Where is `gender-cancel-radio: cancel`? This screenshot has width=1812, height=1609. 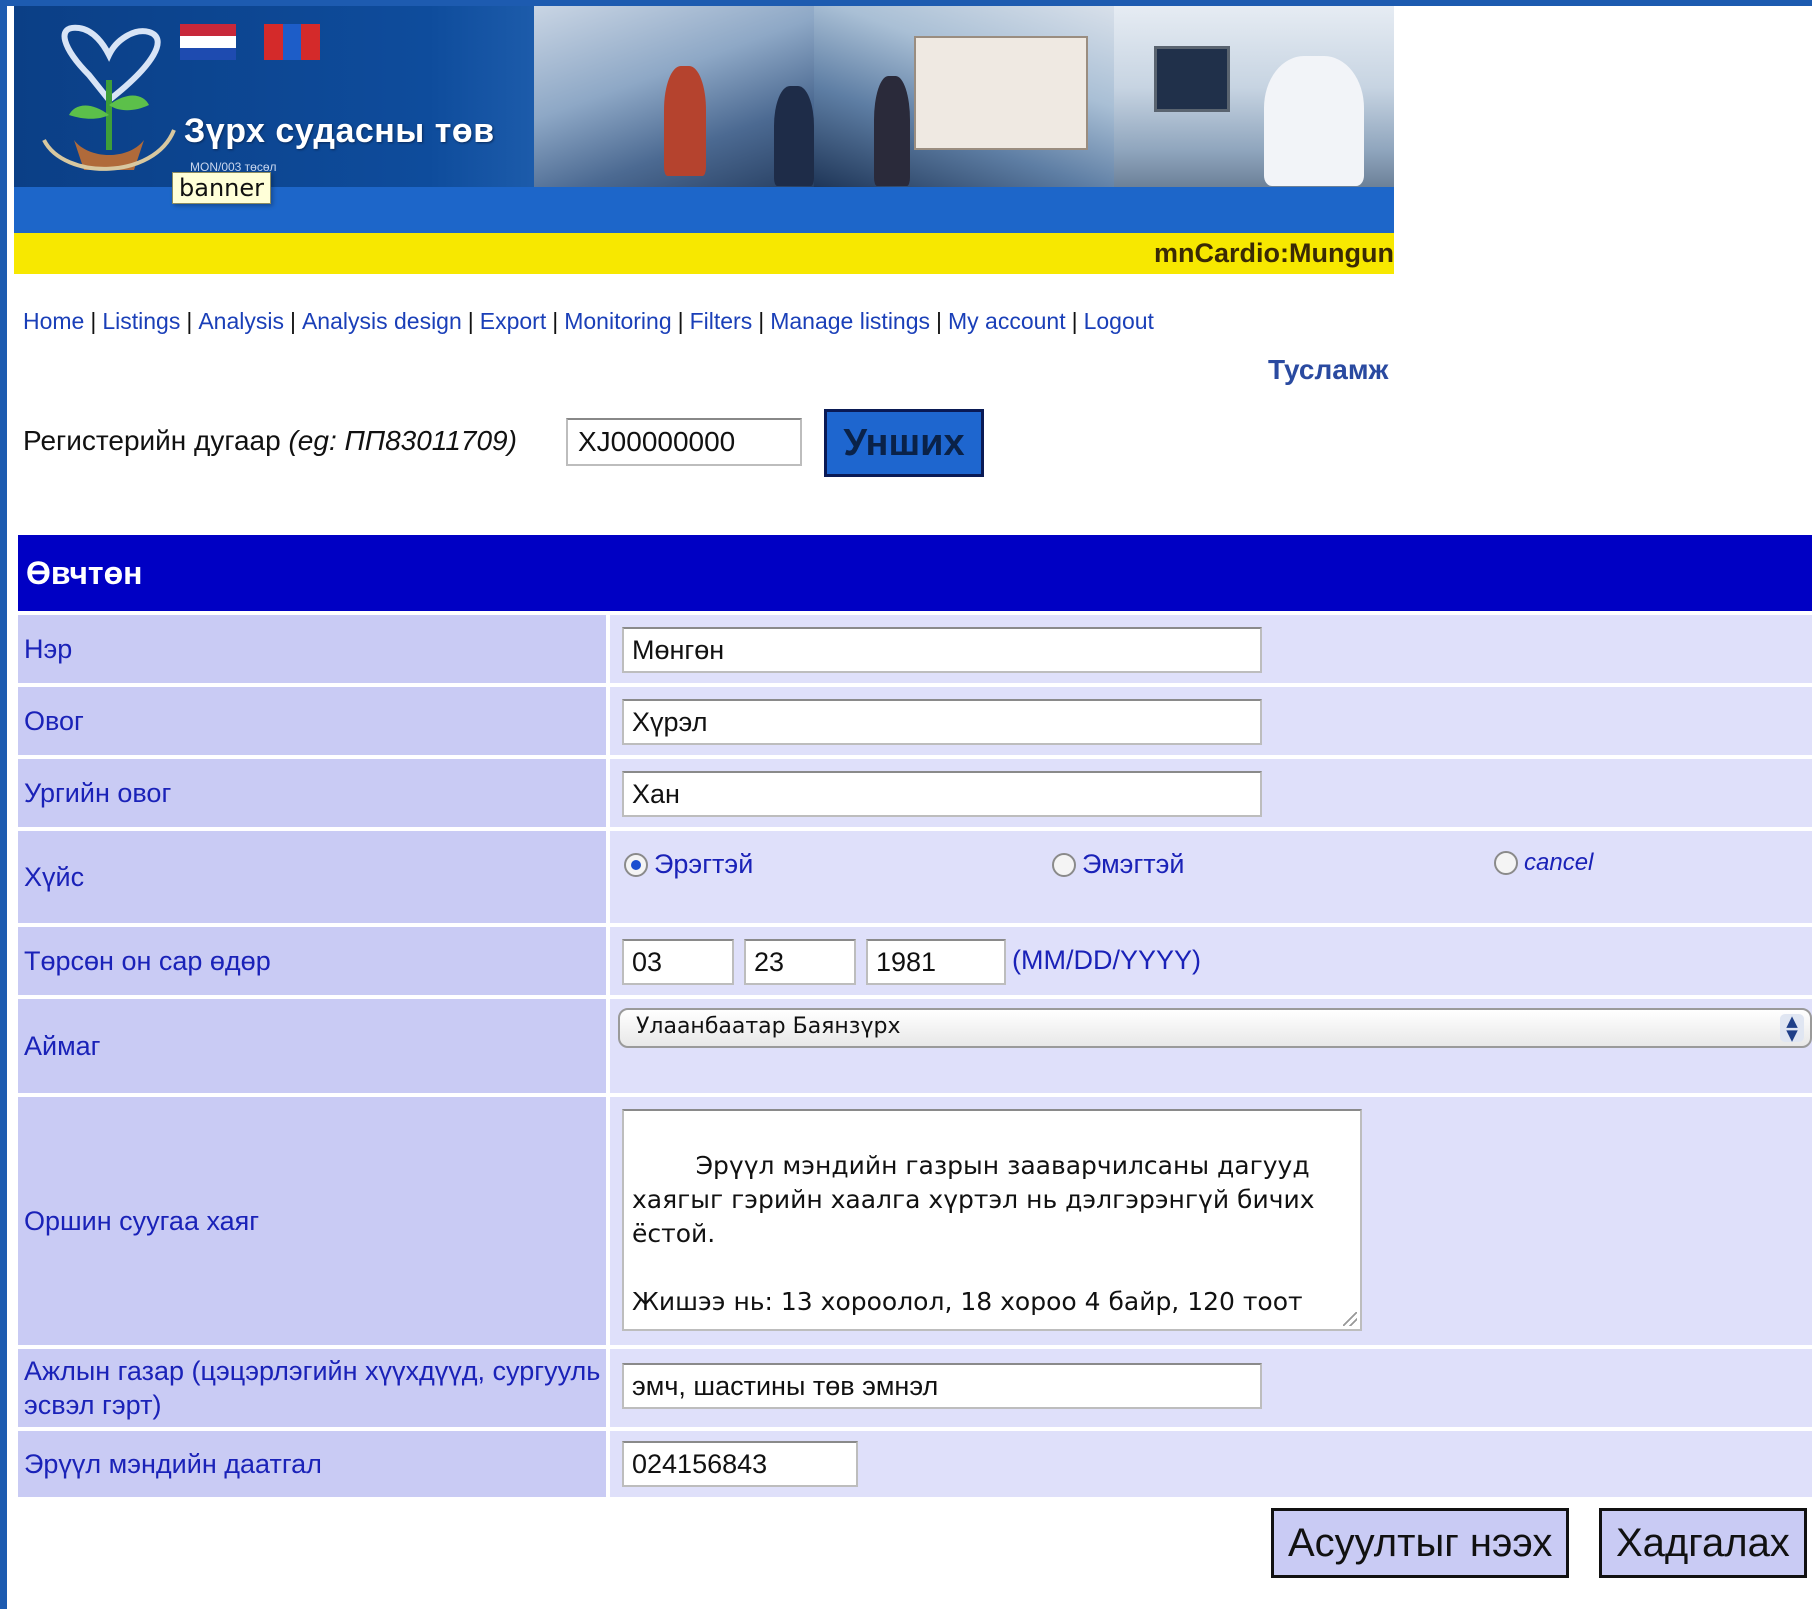 gender-cancel-radio: cancel is located at coordinates (1543, 863).